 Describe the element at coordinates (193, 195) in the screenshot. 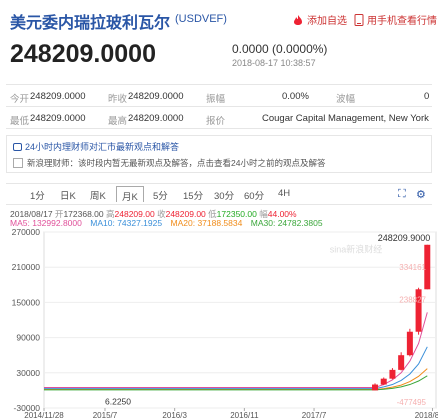

I see `tab-15min: 15分` at that location.